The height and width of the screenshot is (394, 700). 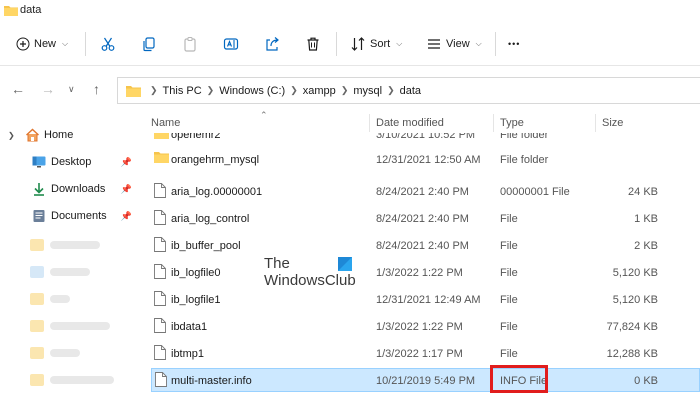 I want to click on navigation-pane: ❯ Home Desktop 📌 Downloads 📌 Documents 📌, so click(x=70, y=252).